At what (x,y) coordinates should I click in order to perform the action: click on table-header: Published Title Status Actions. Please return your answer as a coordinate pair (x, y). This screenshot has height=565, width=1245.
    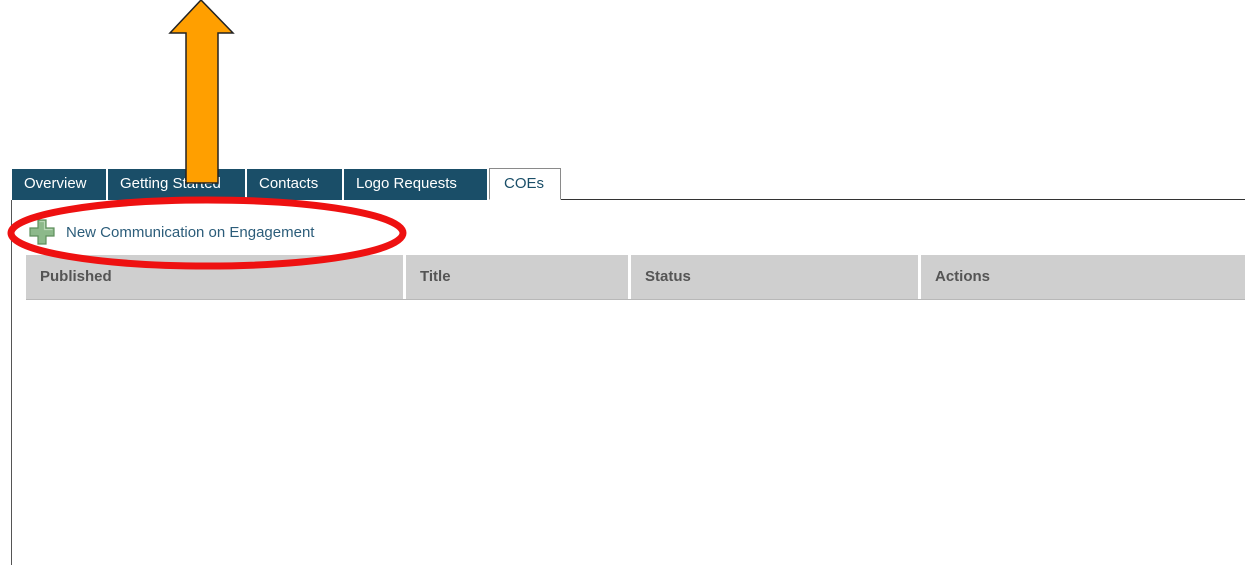
    Looking at the image, I should click on (635, 277).